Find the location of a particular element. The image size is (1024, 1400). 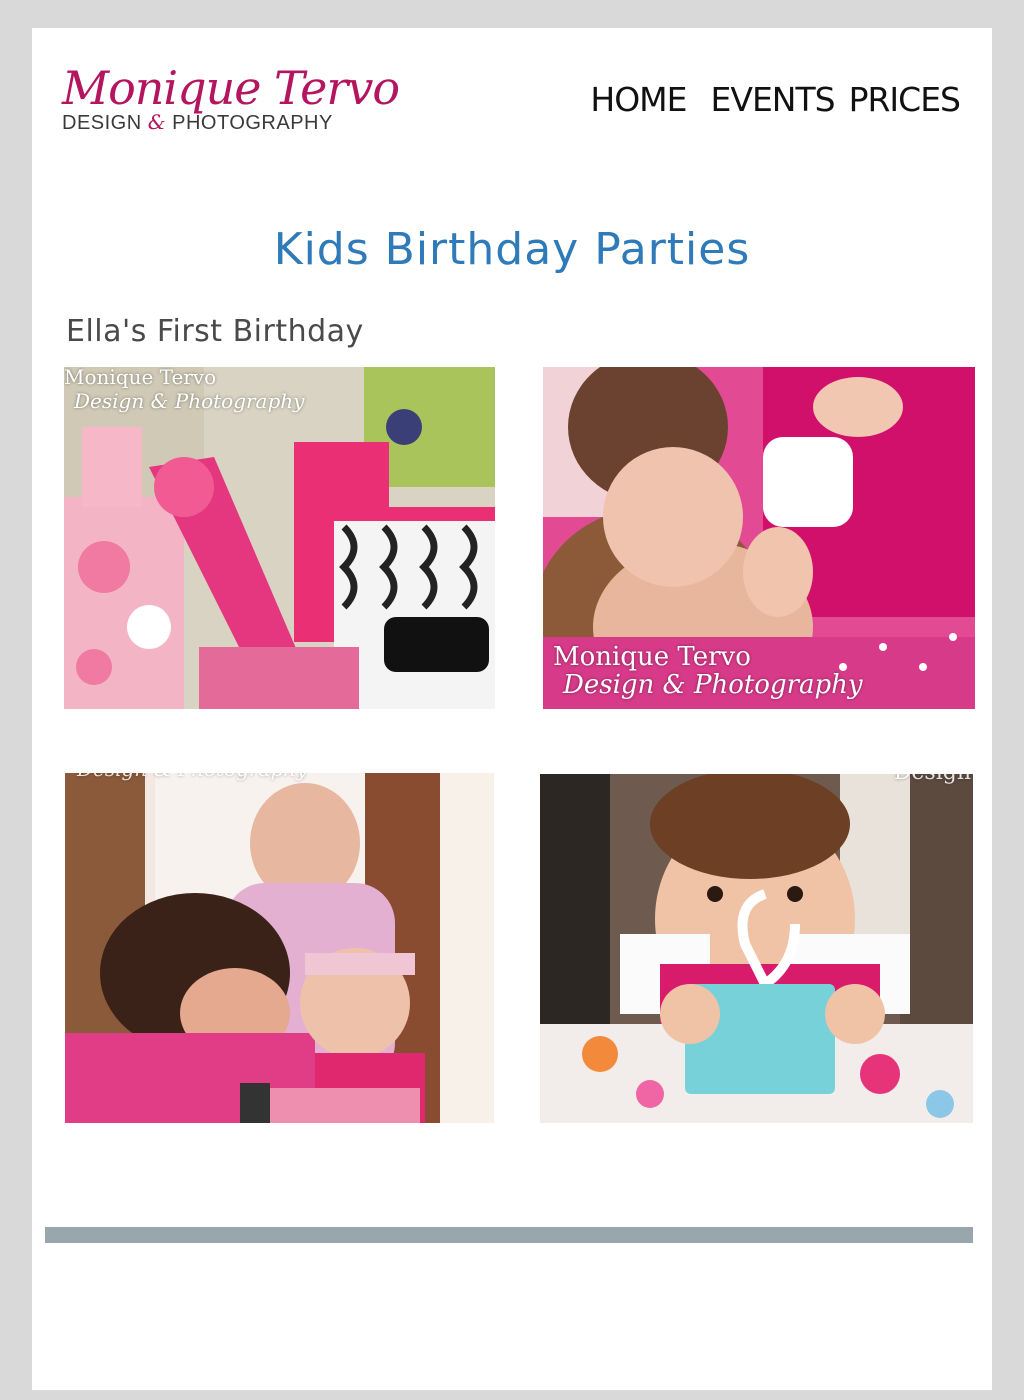

nav-home: HOME is located at coordinates (638, 100).